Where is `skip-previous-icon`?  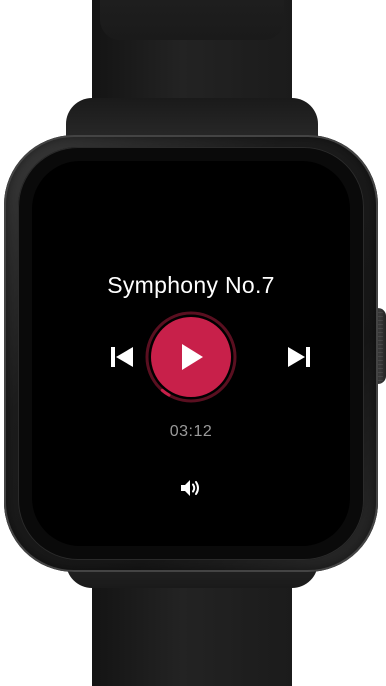 skip-previous-icon is located at coordinates (122, 357).